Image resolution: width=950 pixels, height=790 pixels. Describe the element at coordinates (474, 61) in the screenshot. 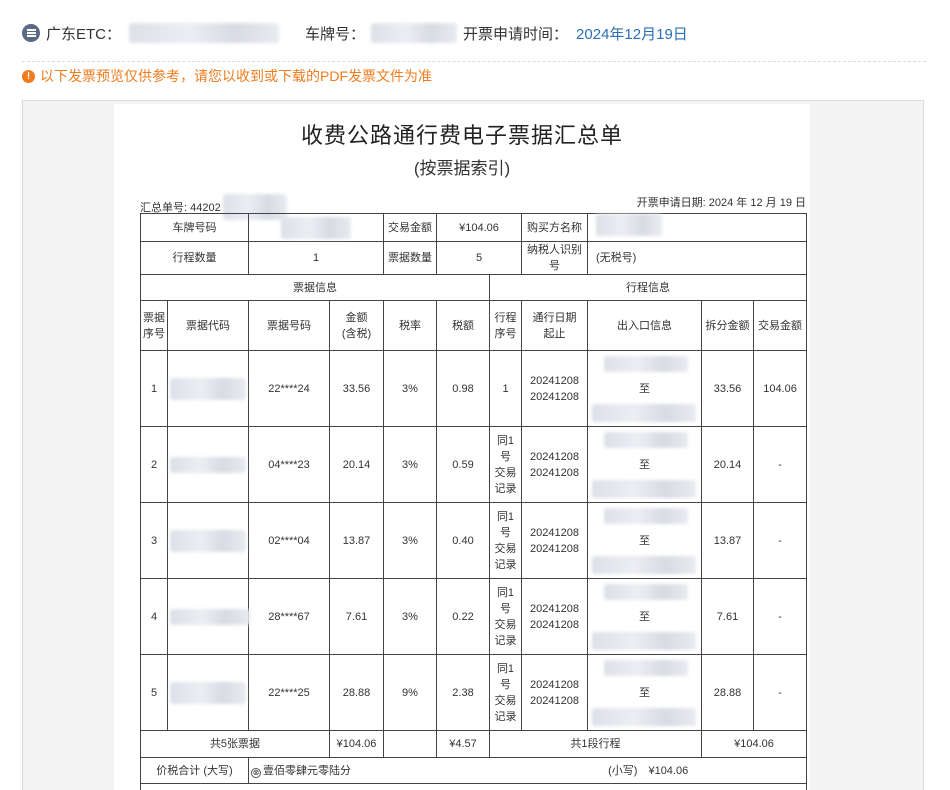

I see `divider` at that location.